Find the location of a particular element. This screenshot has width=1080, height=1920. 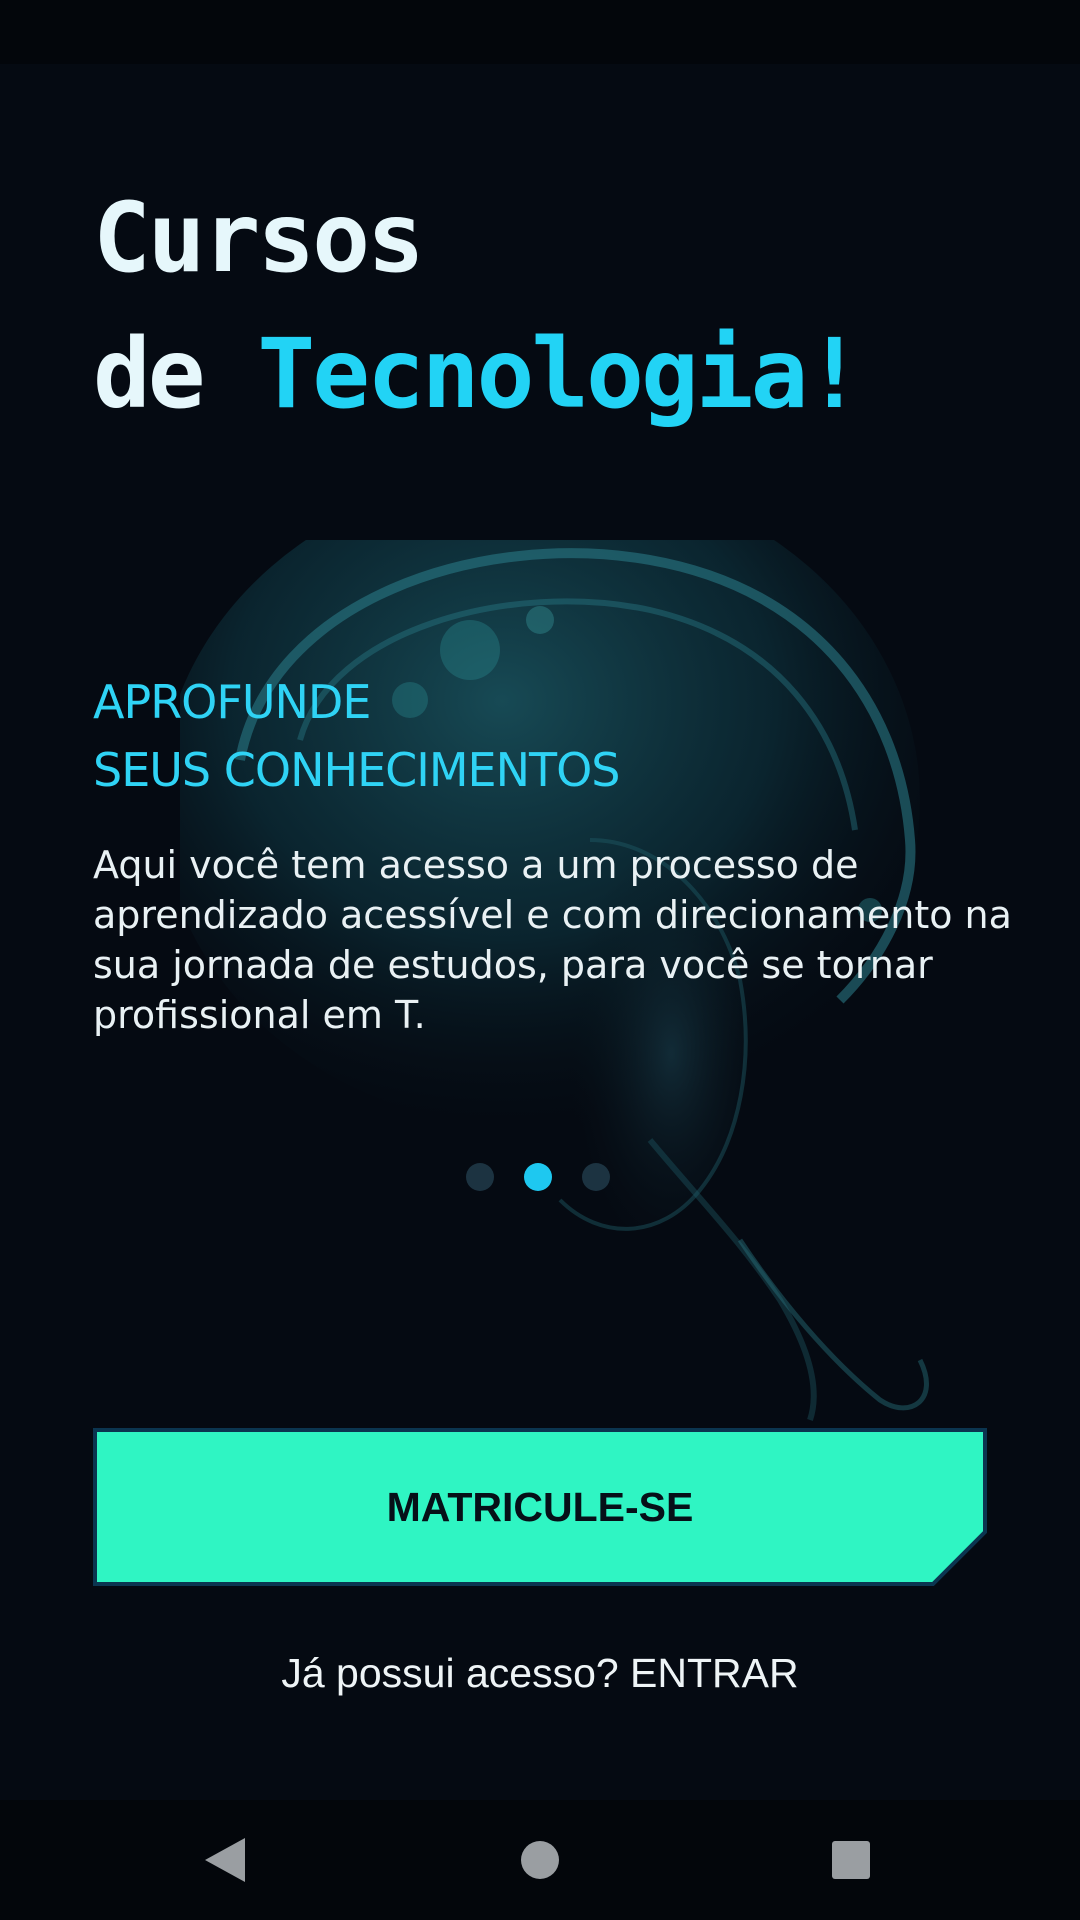

login-link: Já possui acesso? ENTRAR is located at coordinates (540, 1673).